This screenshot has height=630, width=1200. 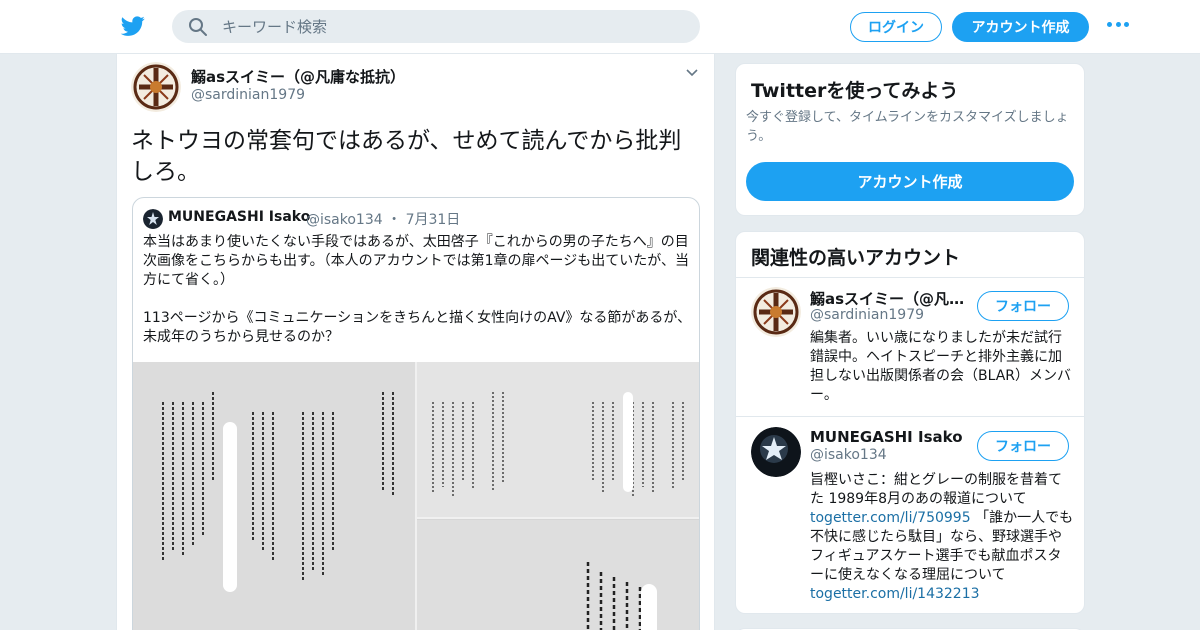 What do you see at coordinates (936, 489) in the screenshot?
I see `bio-text: 旨樫いさこ：紺とグレーの制服を昔着てた 1989年8月のあの報道について` at bounding box center [936, 489].